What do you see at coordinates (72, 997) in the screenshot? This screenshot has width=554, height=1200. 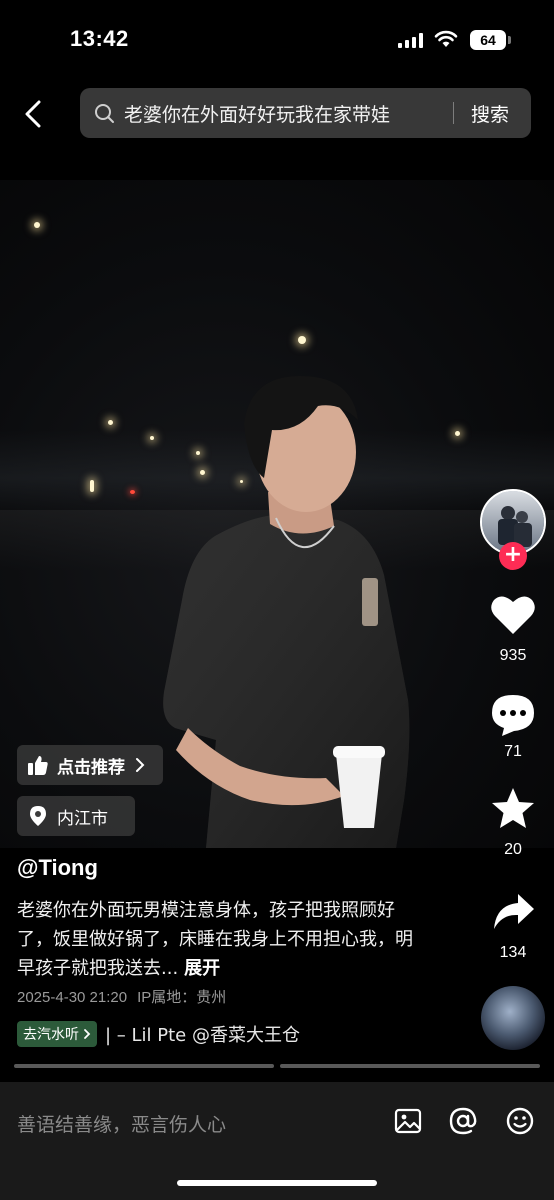 I see `post-date: 2025-4-30 21:20` at bounding box center [72, 997].